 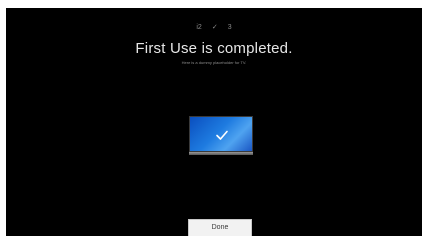 I want to click on step-1: i2, so click(x=199, y=27).